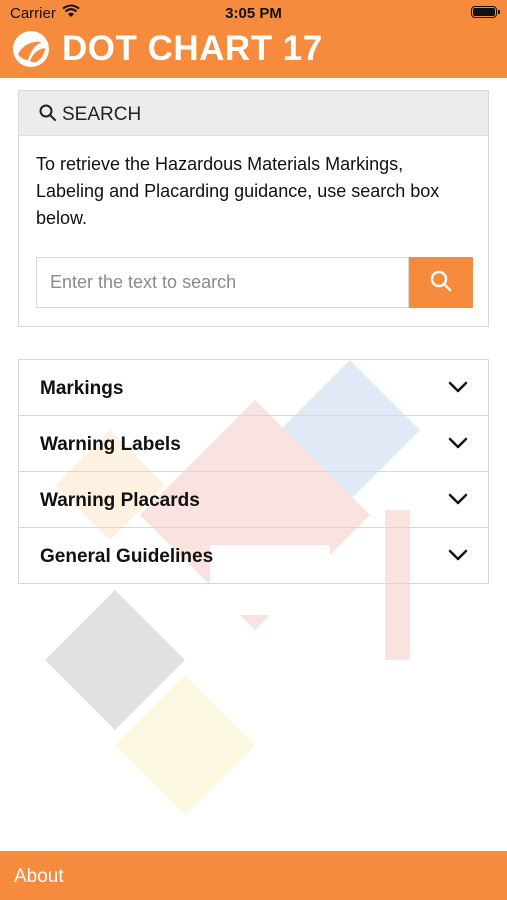 This screenshot has width=507, height=900. What do you see at coordinates (253, 500) in the screenshot?
I see `section-warning-placards: Warning Placards` at bounding box center [253, 500].